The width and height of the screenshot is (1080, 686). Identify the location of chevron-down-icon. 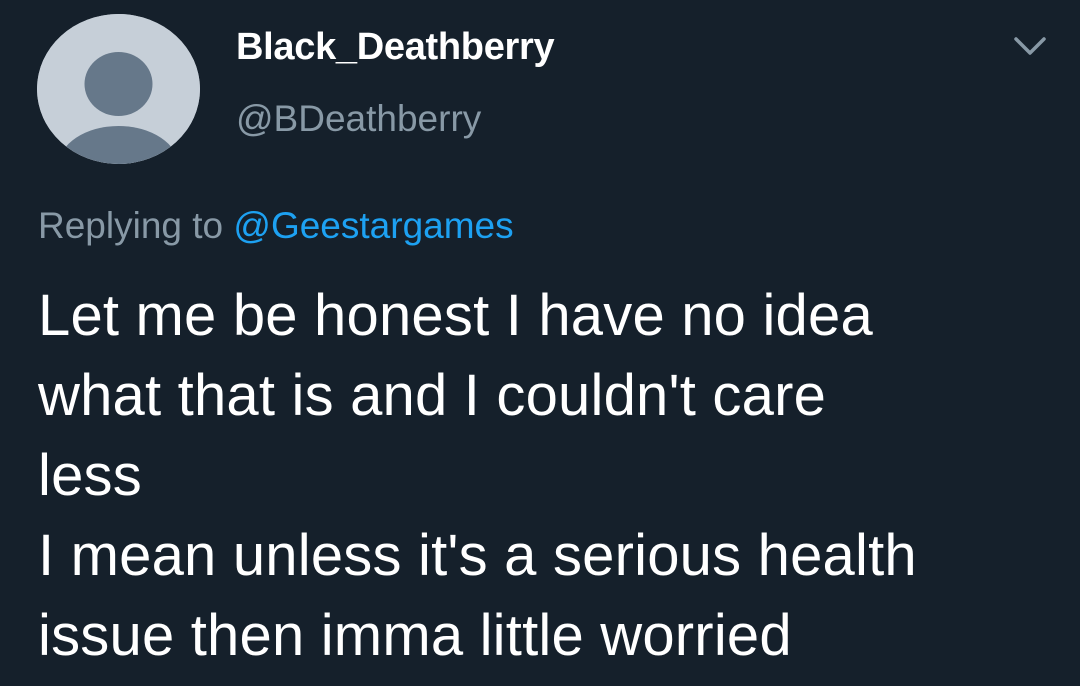
(1030, 46).